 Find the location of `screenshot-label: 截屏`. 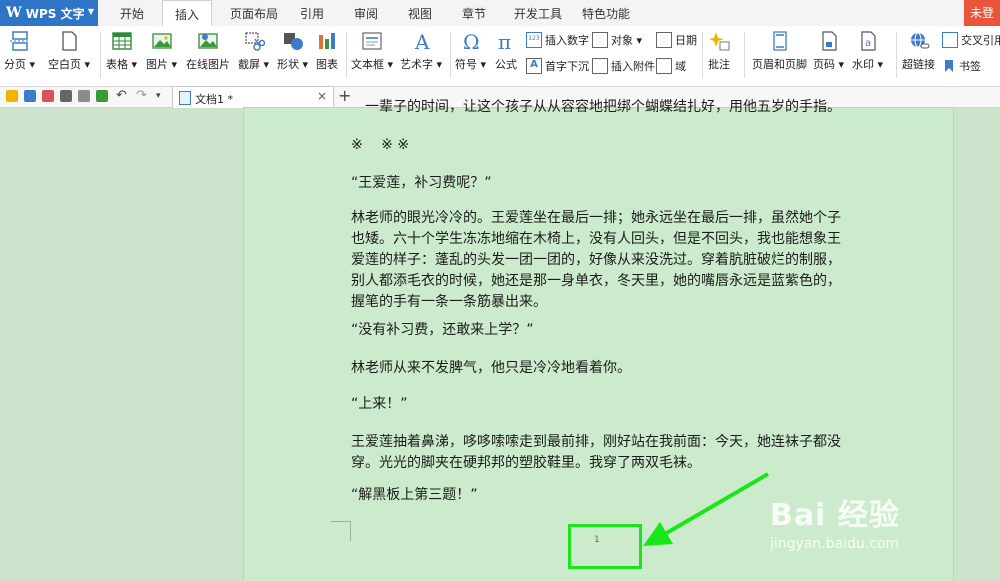

screenshot-label: 截屏 is located at coordinates (249, 64).